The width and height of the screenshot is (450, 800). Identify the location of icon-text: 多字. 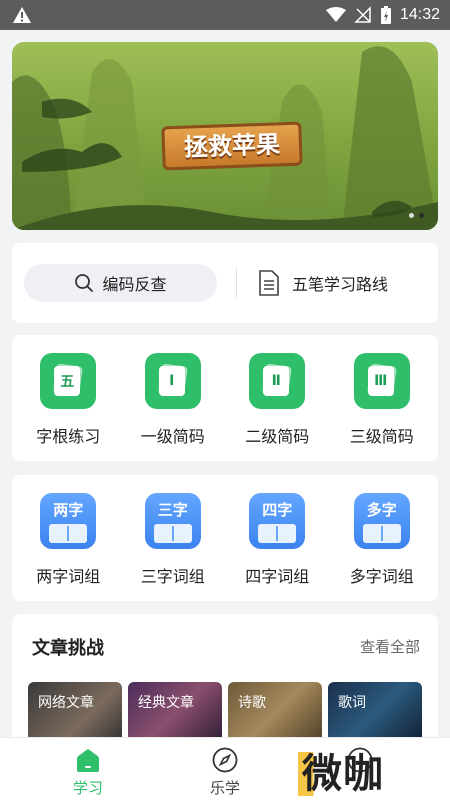
(381, 510).